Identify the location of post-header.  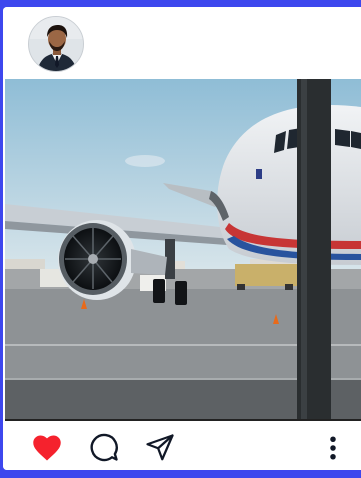
(182, 43).